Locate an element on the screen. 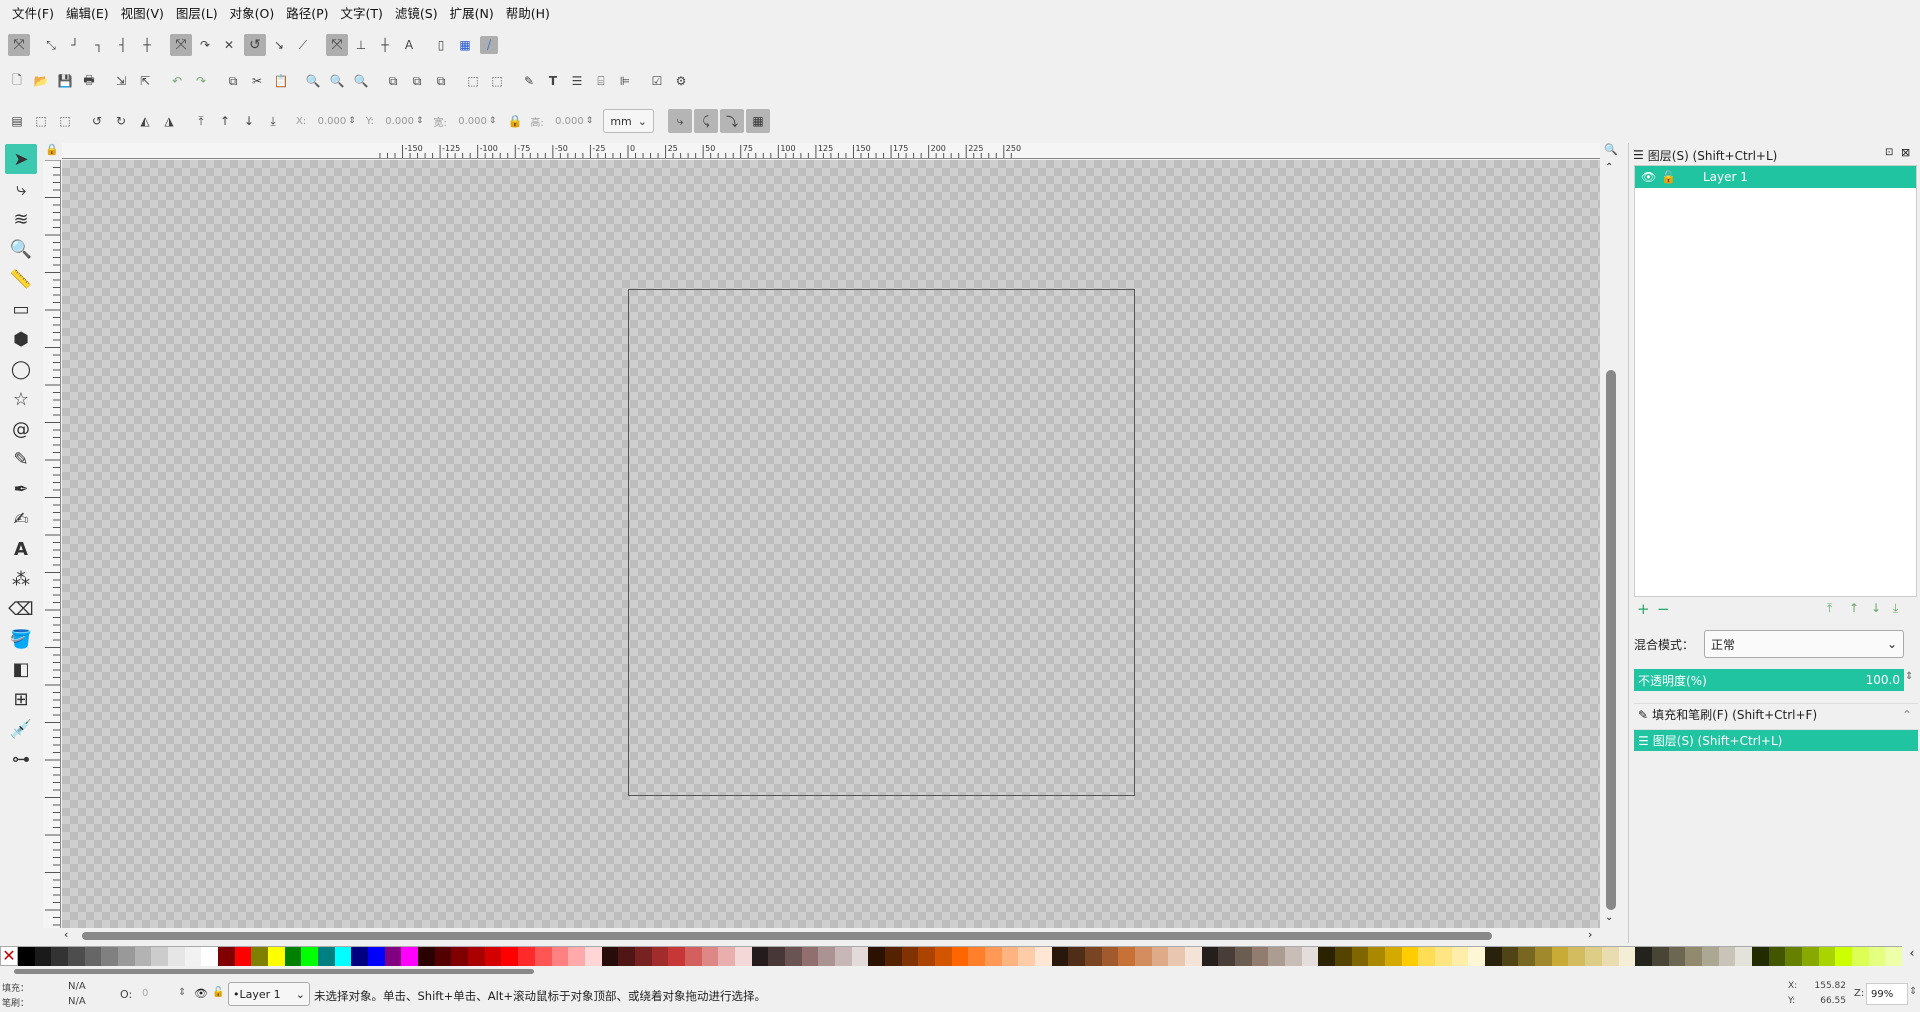  y-input is located at coordinates (393, 121).